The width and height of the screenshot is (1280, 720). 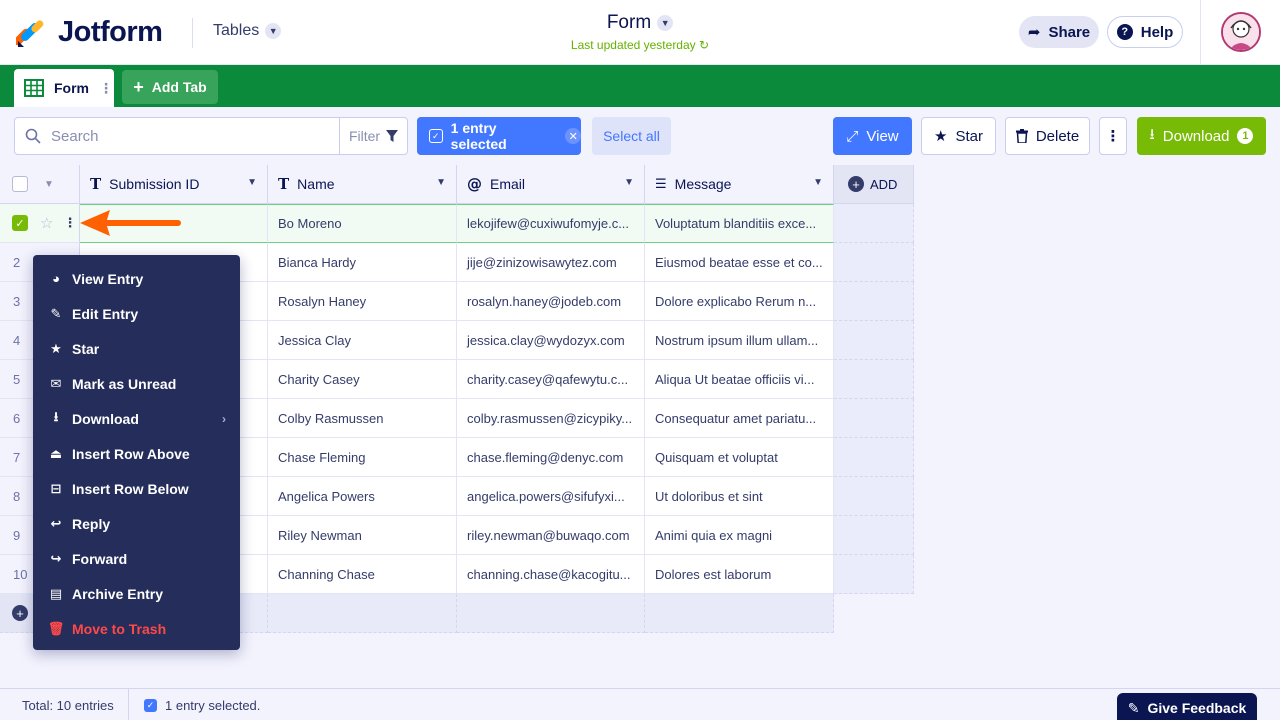 I want to click on cell-name: Rosalyn Haney, so click(x=362, y=301).